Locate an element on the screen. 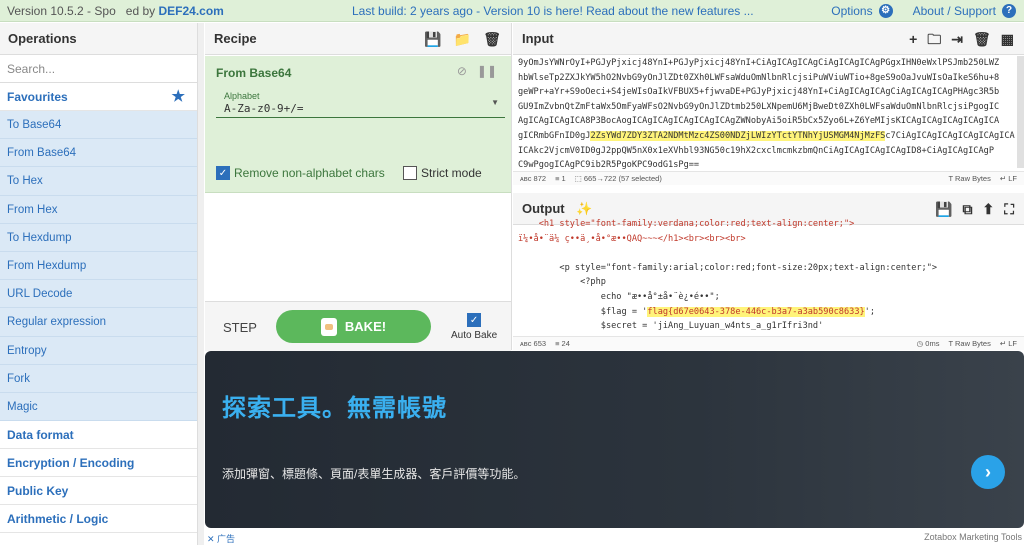  output-char-count: ᴀʙᴄ 653 is located at coordinates (533, 343).